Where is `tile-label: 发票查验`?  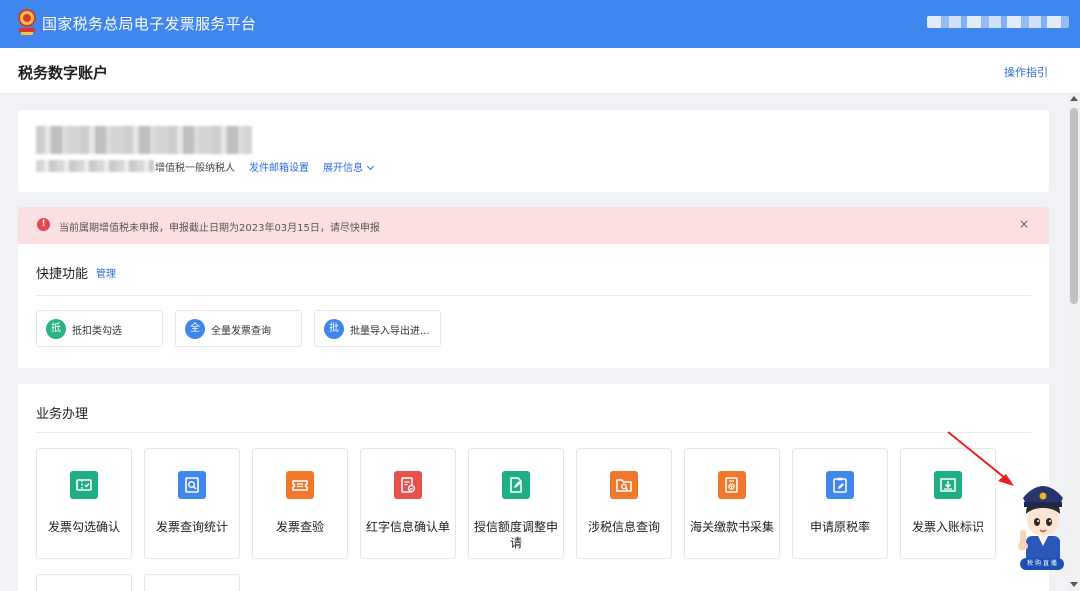 tile-label: 发票查验 is located at coordinates (299, 527).